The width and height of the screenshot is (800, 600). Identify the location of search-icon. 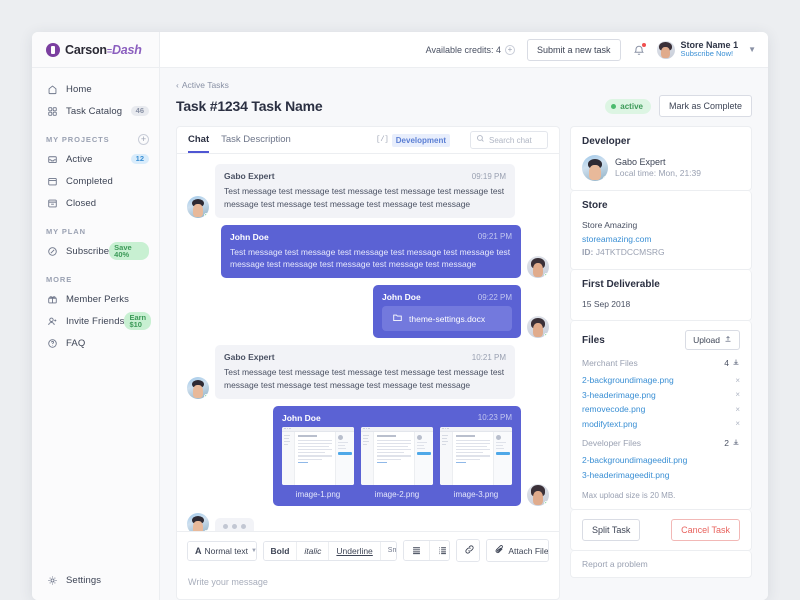
(480, 140).